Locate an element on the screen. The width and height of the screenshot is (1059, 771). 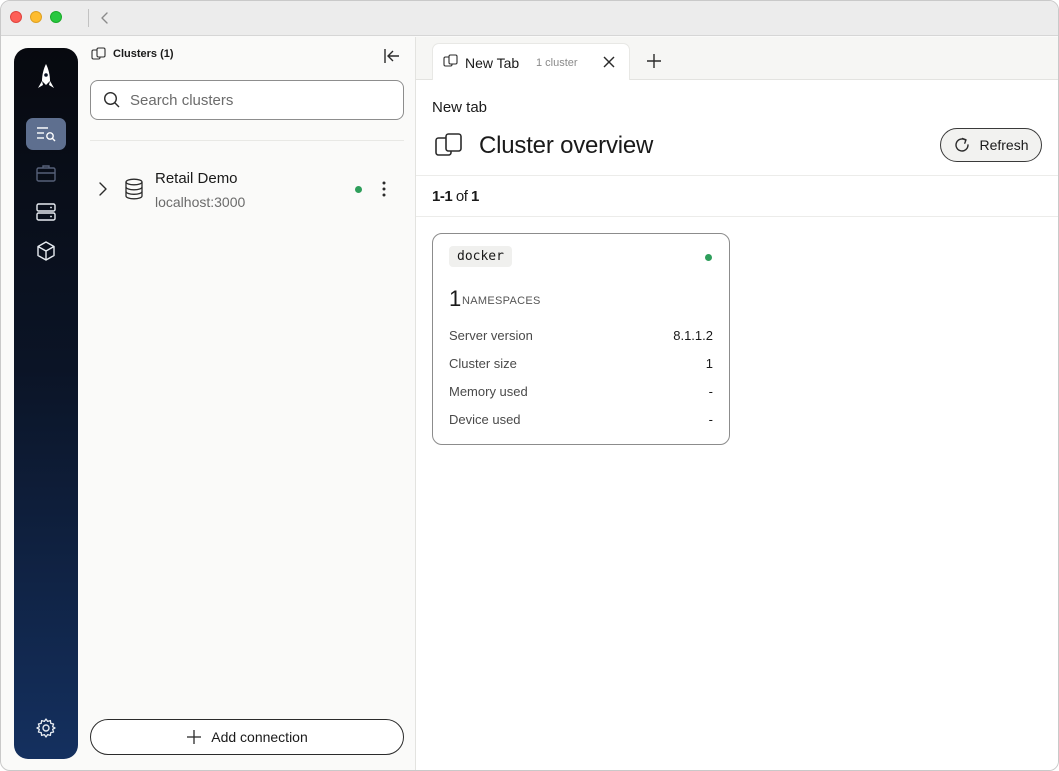
rail-query-explorer-button is located at coordinates (46, 134).